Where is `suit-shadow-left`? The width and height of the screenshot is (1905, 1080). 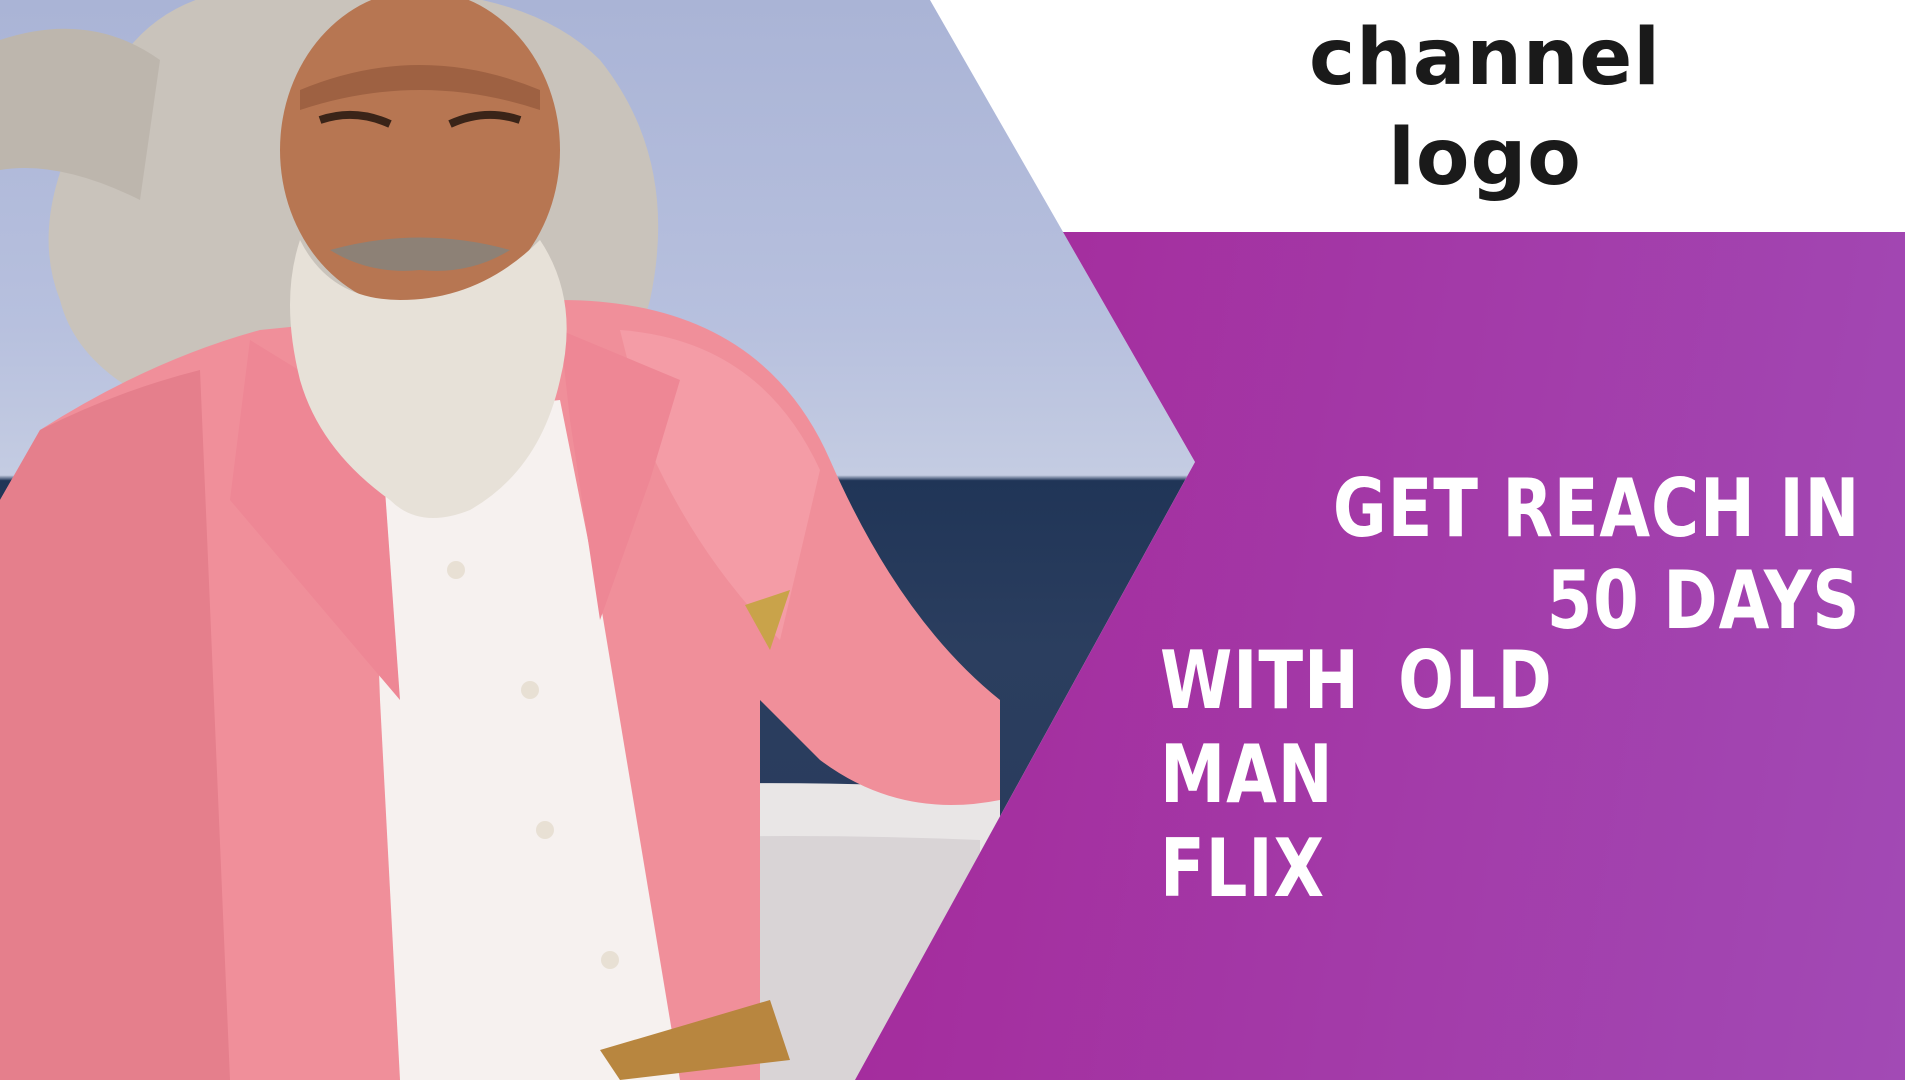 suit-shadow-left is located at coordinates (115, 725).